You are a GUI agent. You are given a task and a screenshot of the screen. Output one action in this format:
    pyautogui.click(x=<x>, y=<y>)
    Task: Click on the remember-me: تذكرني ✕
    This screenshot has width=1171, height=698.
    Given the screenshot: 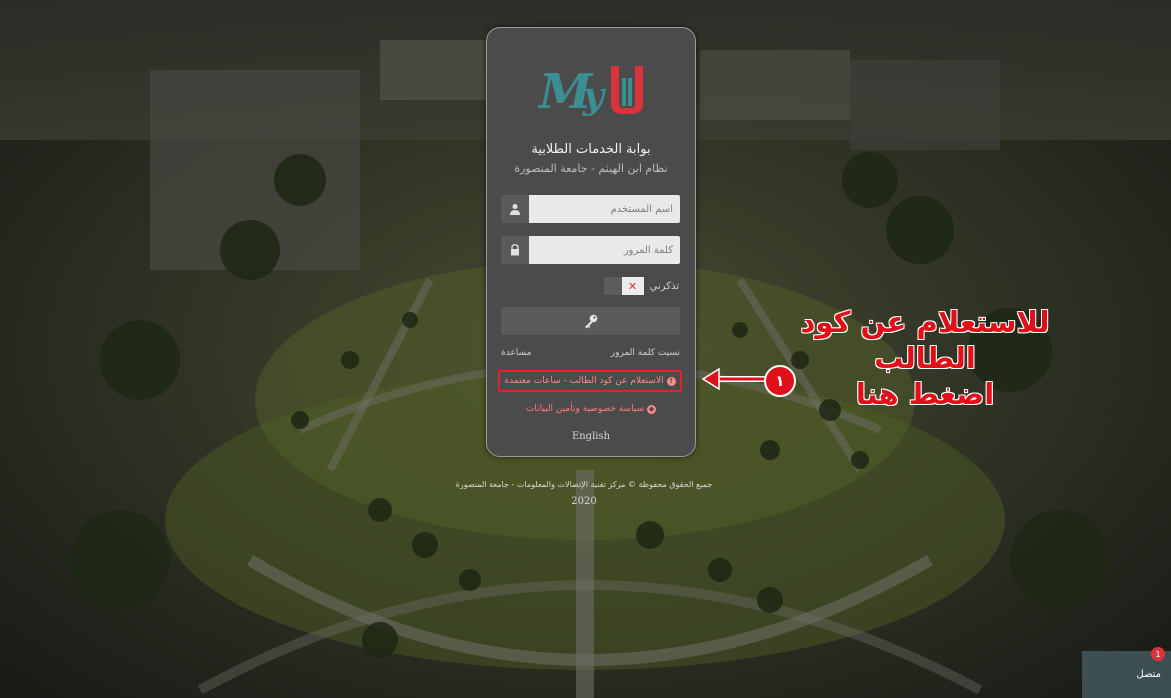 What is the action you would take?
    pyautogui.click(x=636, y=286)
    